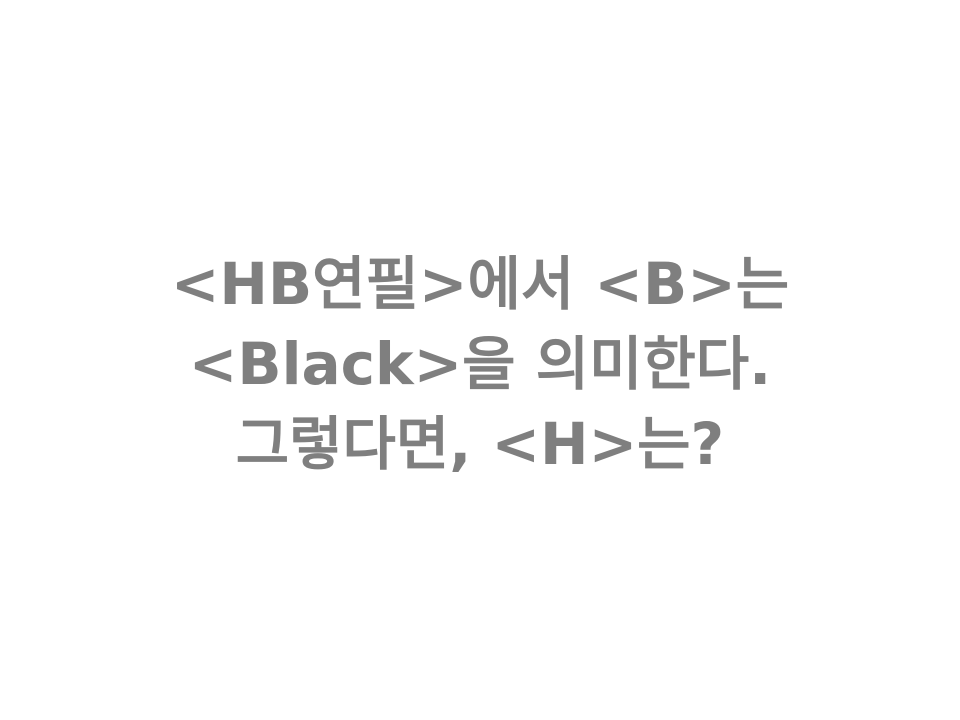  Describe the element at coordinates (480, 284) in the screenshot. I see `quiz-line-1: <HB연필>에서 <B>는` at that location.